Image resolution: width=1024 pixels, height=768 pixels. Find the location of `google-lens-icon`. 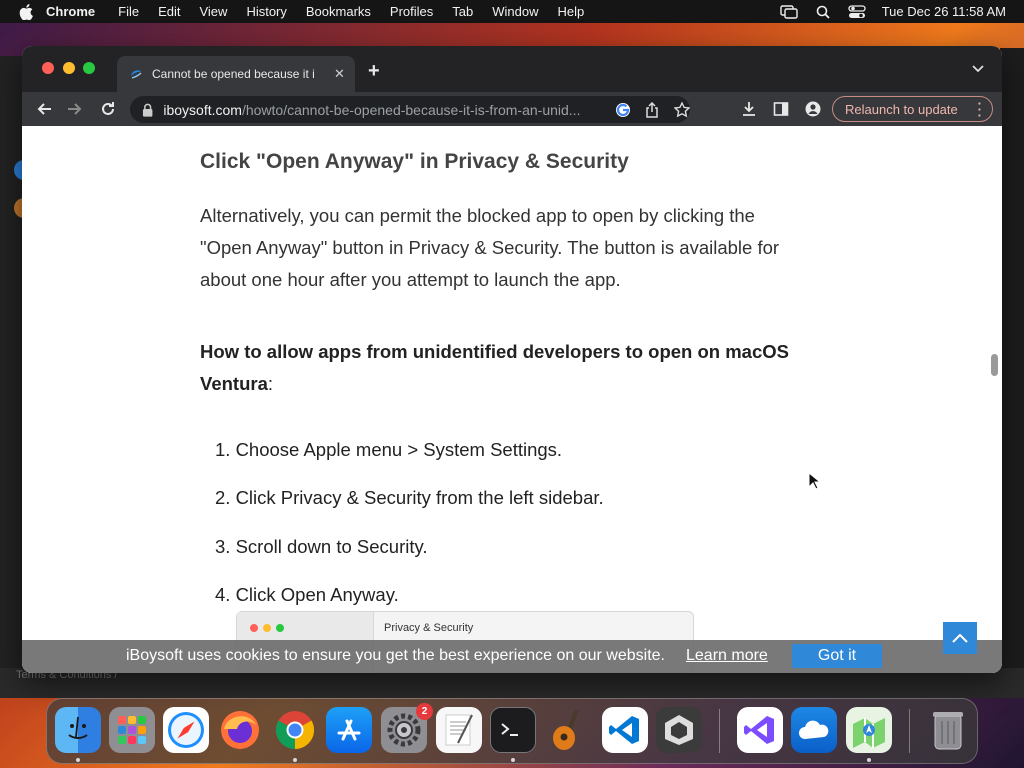

google-lens-icon is located at coordinates (623, 110).